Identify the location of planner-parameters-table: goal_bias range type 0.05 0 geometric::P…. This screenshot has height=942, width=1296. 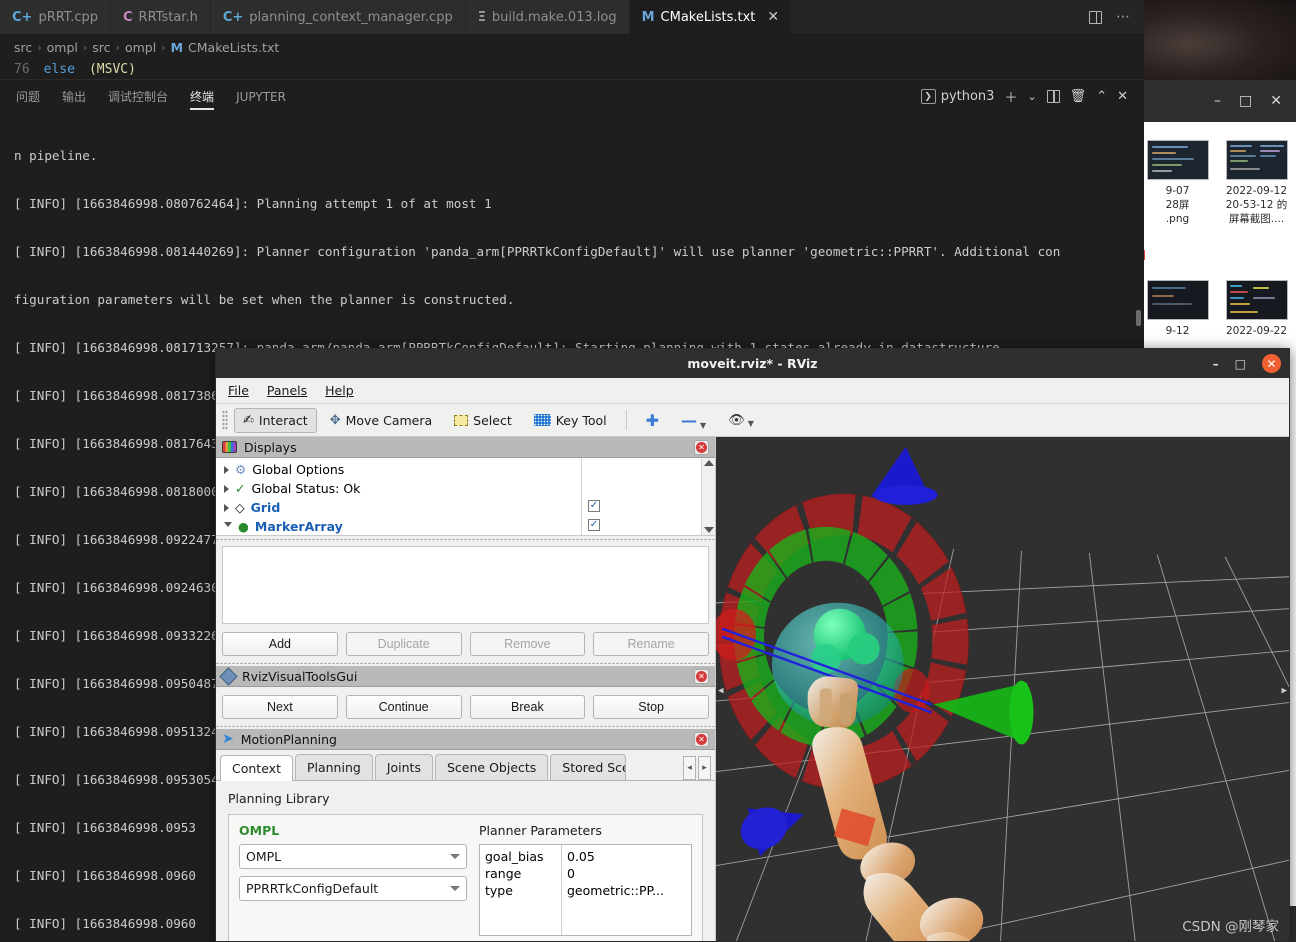
(585, 890).